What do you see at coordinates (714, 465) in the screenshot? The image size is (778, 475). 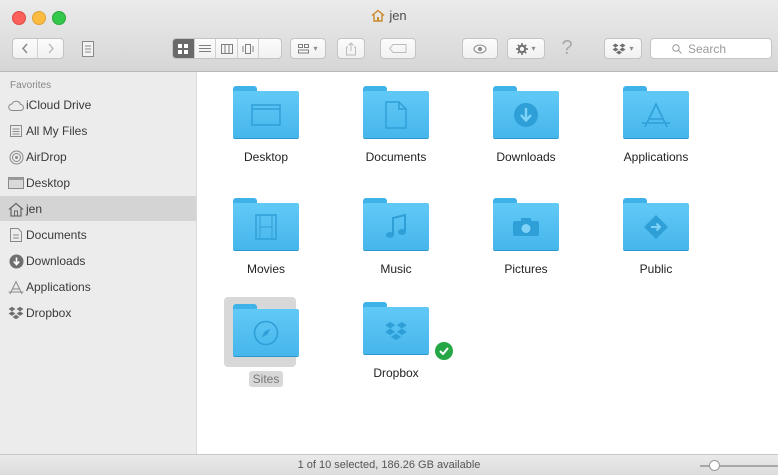 I see `icon-size-slider-knob` at bounding box center [714, 465].